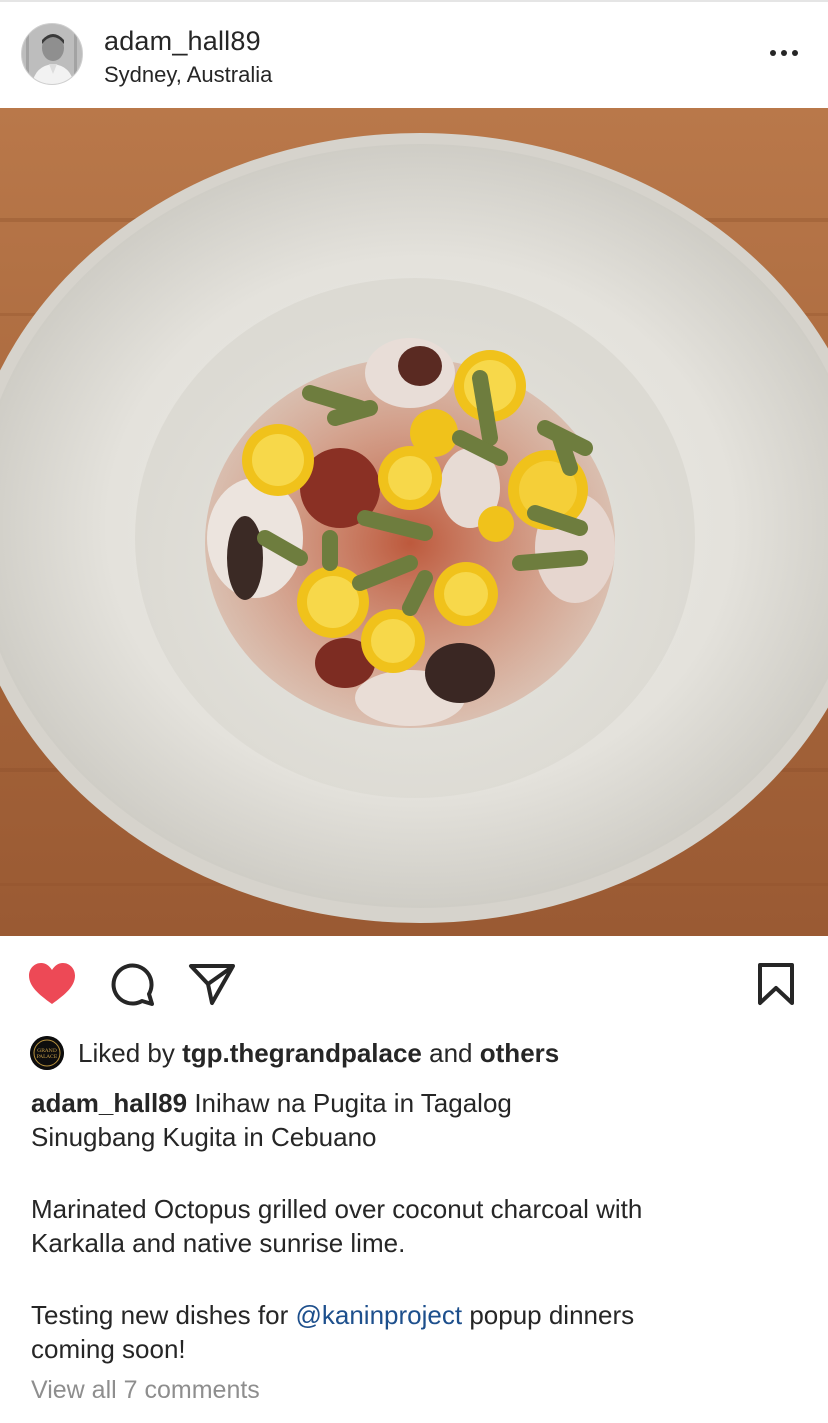 This screenshot has height=1423, width=828. Describe the element at coordinates (188, 75) in the screenshot. I see `post-location: Sydney, Australia` at that location.